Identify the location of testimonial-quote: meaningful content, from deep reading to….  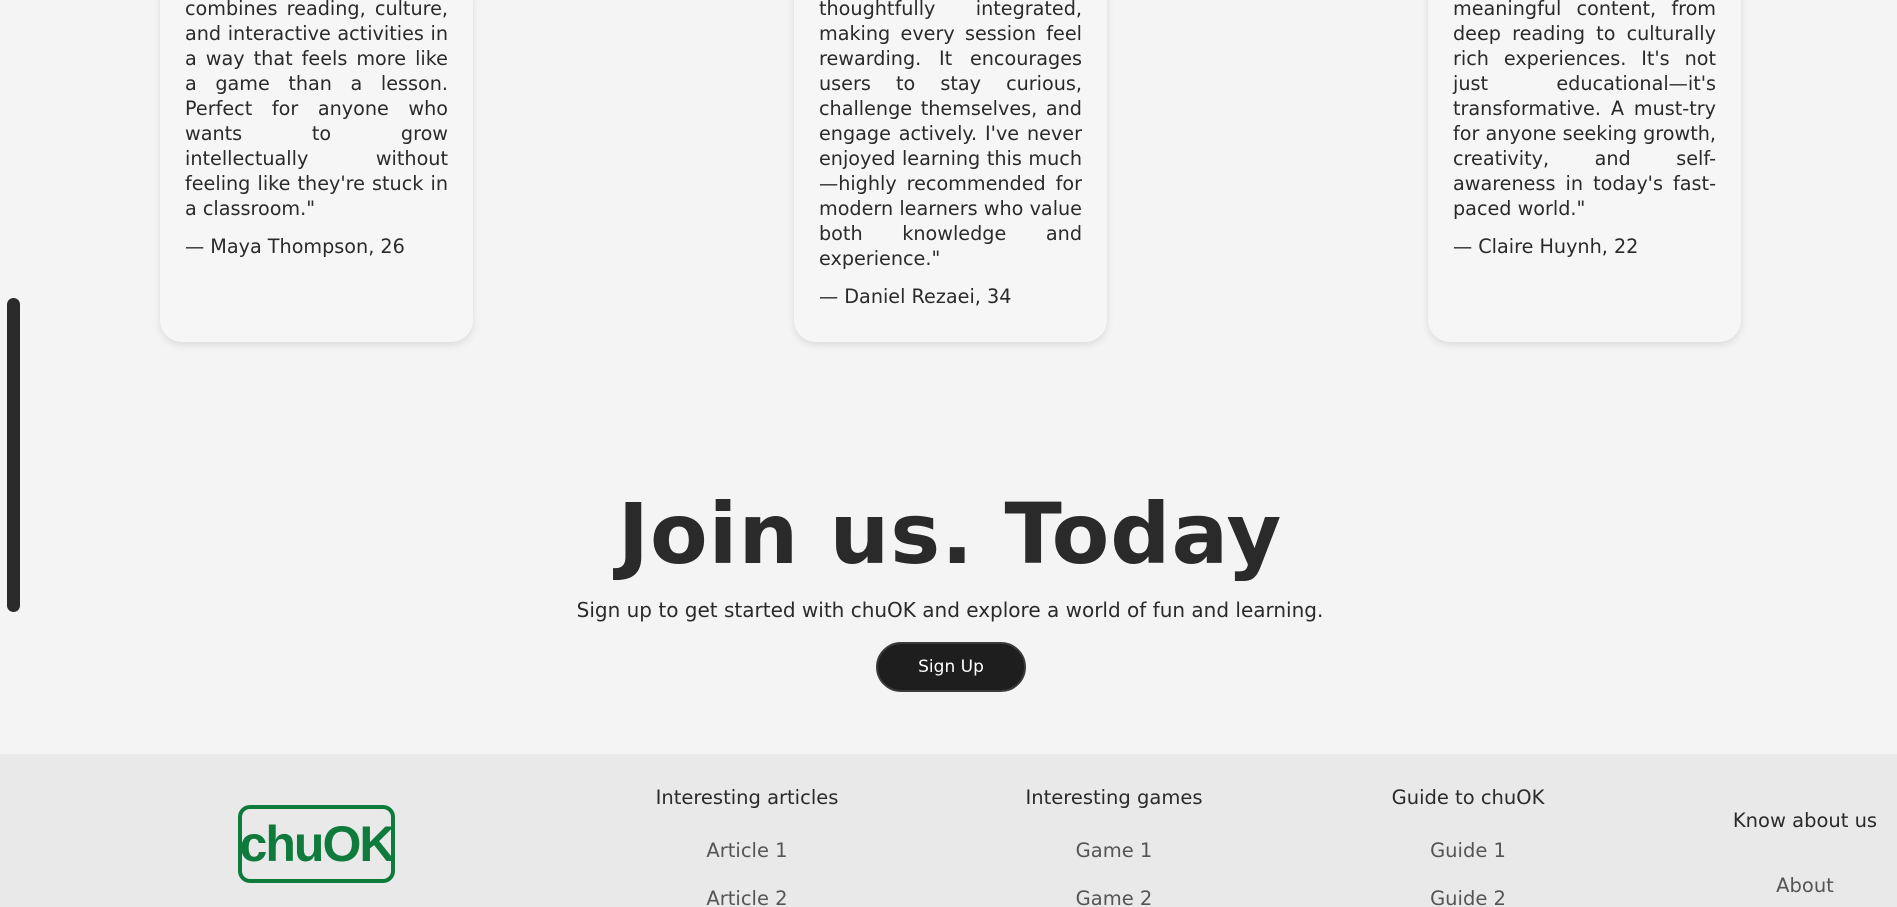
(1584, 110).